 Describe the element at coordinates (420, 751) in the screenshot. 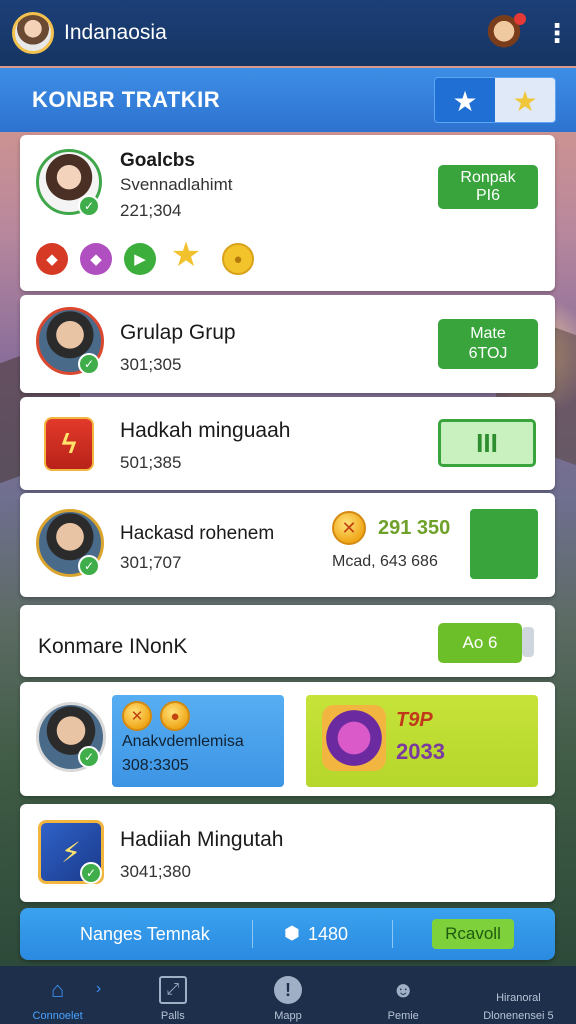

I see `promo-bottom-text: 2033` at that location.